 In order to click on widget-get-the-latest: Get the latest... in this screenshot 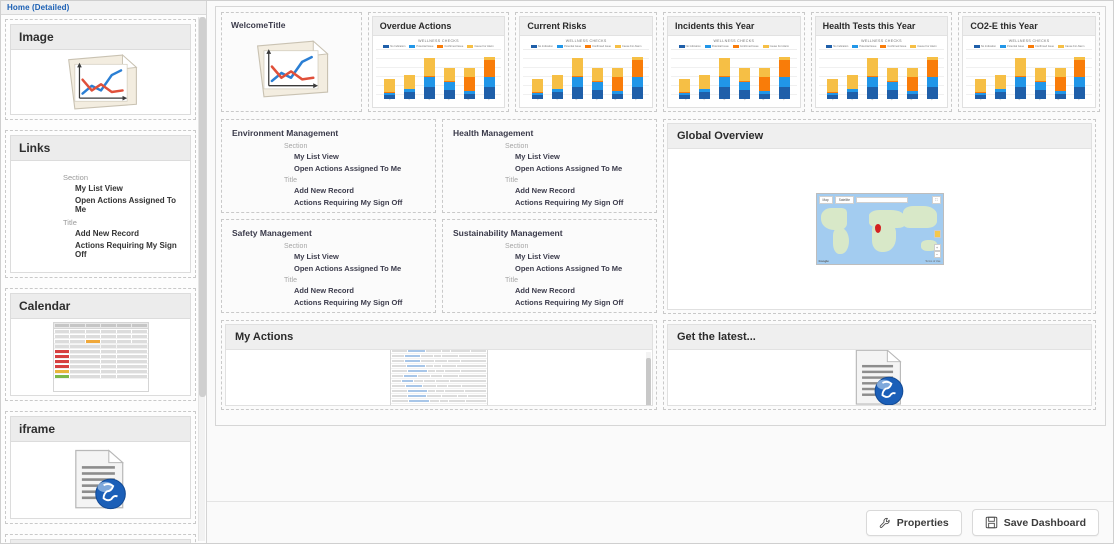, I will do `click(879, 365)`.